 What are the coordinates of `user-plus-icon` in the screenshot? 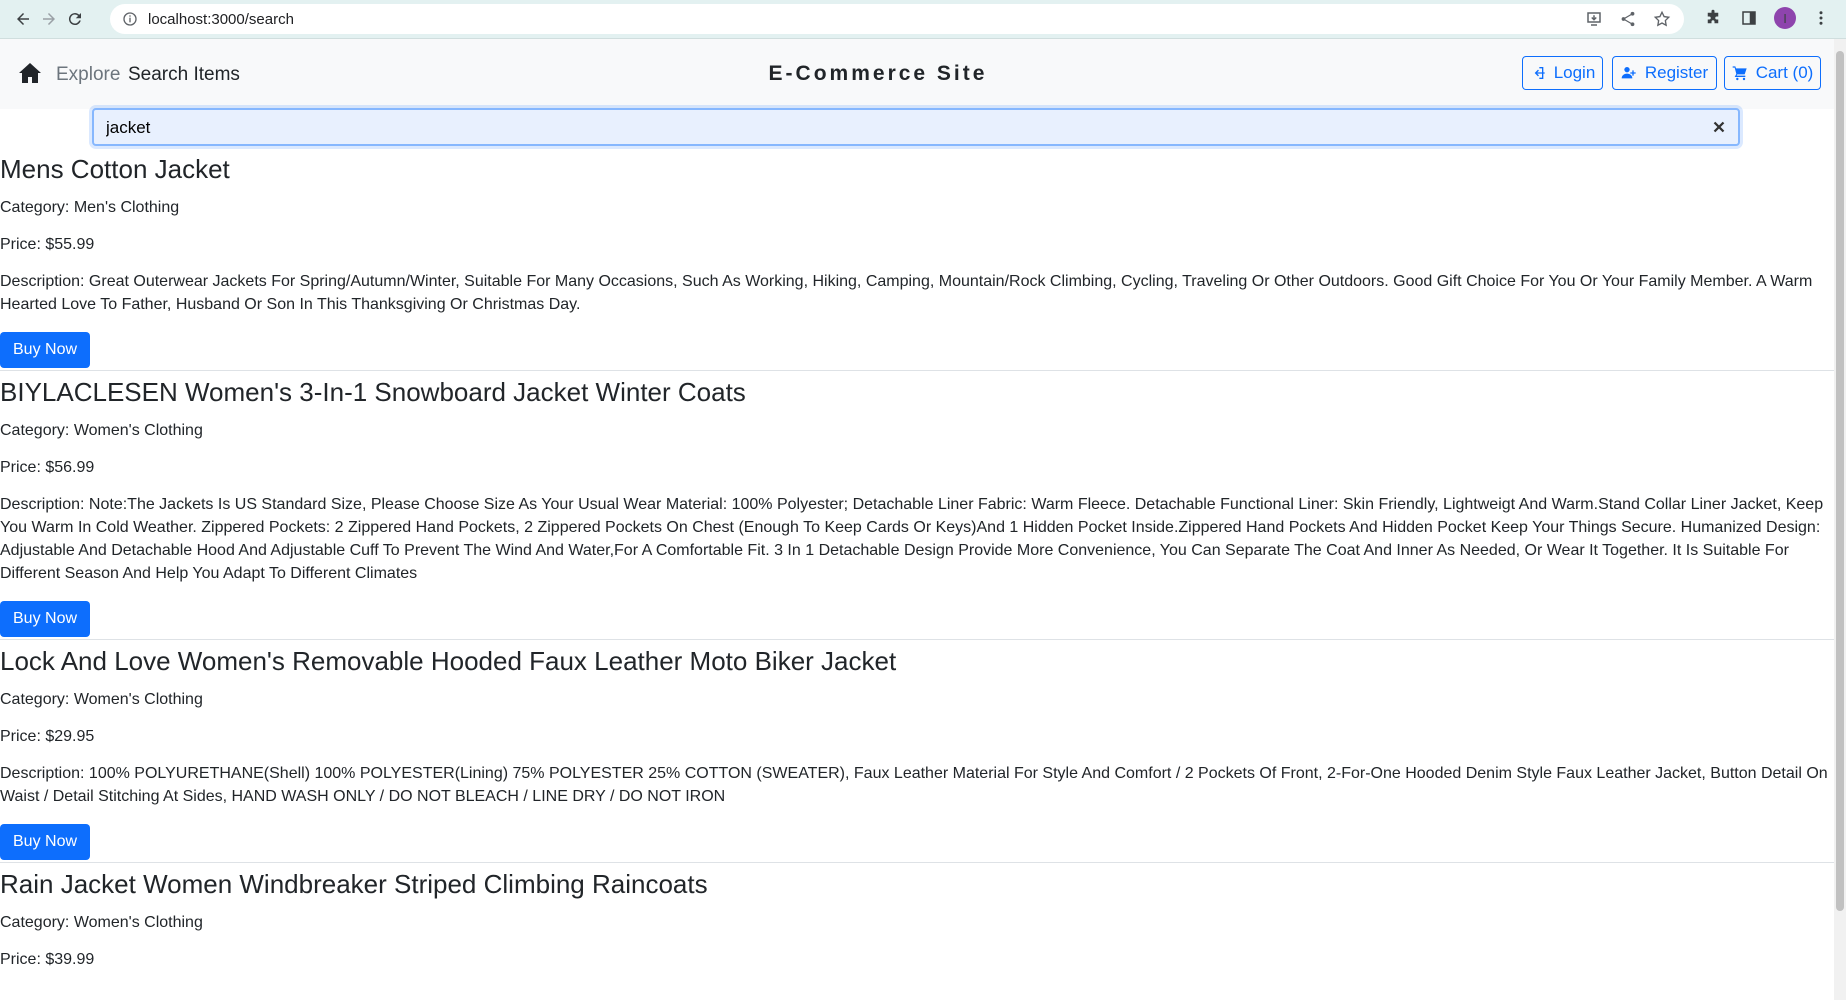 It's located at (1628, 73).